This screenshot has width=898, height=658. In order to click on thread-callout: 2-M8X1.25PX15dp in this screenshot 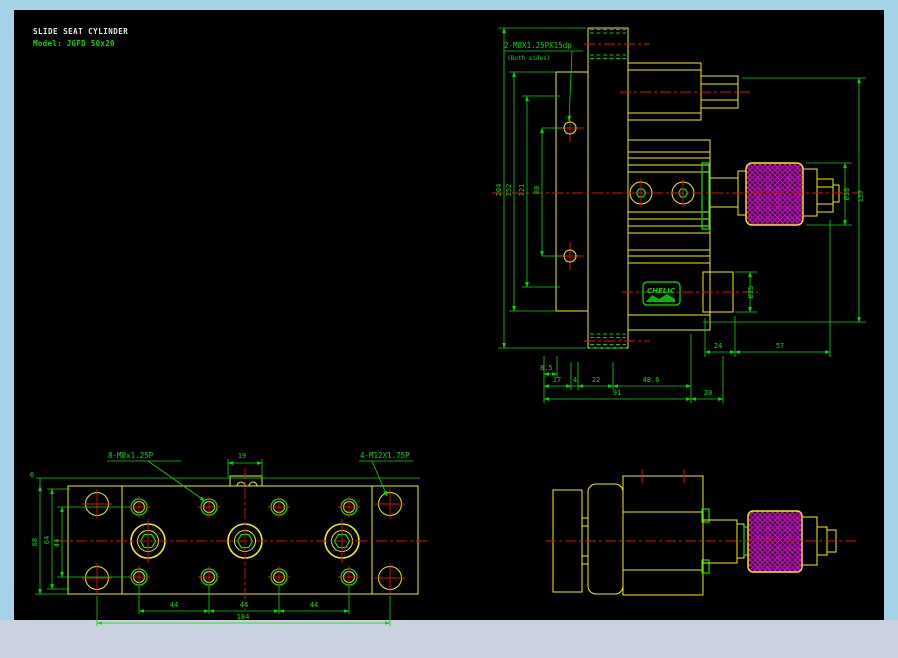, I will do `click(538, 45)`.